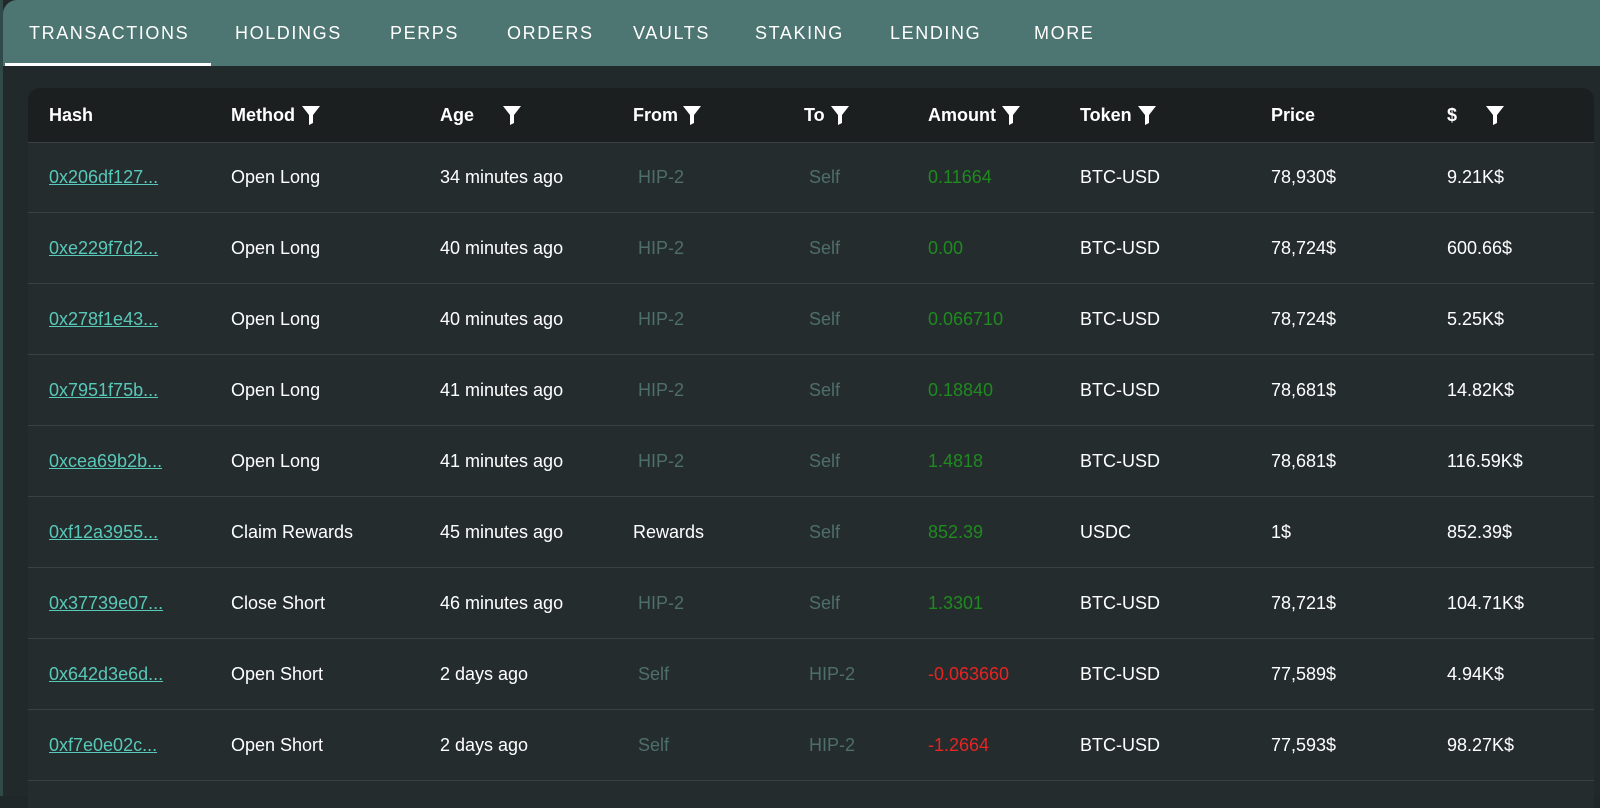  I want to click on tx-price: 78,721$, so click(1304, 603).